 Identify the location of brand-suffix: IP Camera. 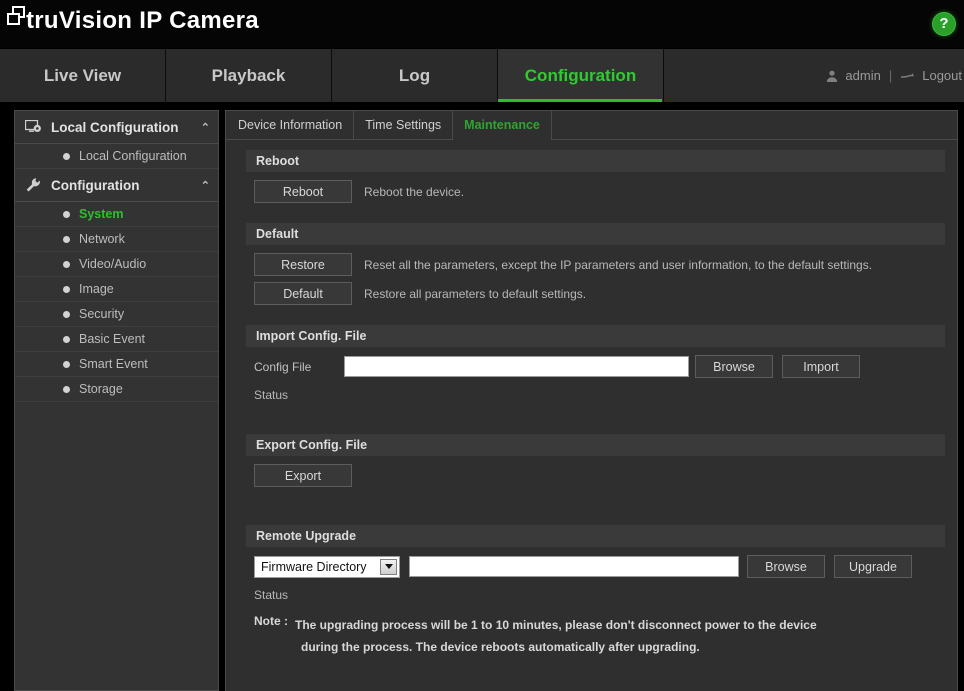
(199, 20).